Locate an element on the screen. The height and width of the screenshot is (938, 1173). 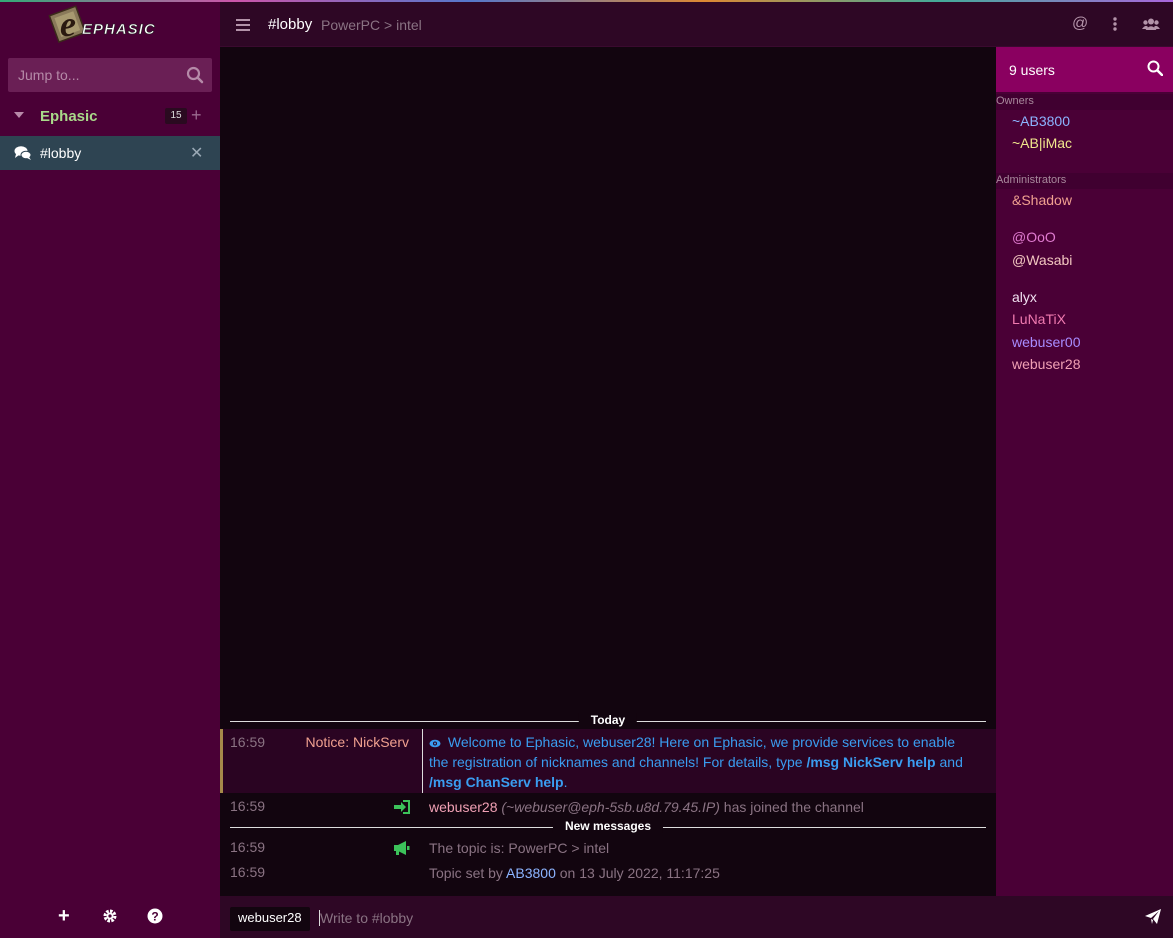
more-options-icon is located at coordinates (1115, 26).